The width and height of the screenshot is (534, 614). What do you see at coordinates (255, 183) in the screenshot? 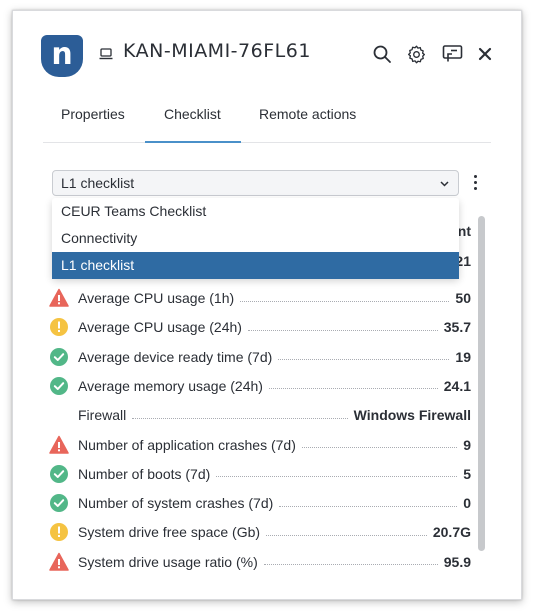
I see `checklist-select: L1 checklist` at bounding box center [255, 183].